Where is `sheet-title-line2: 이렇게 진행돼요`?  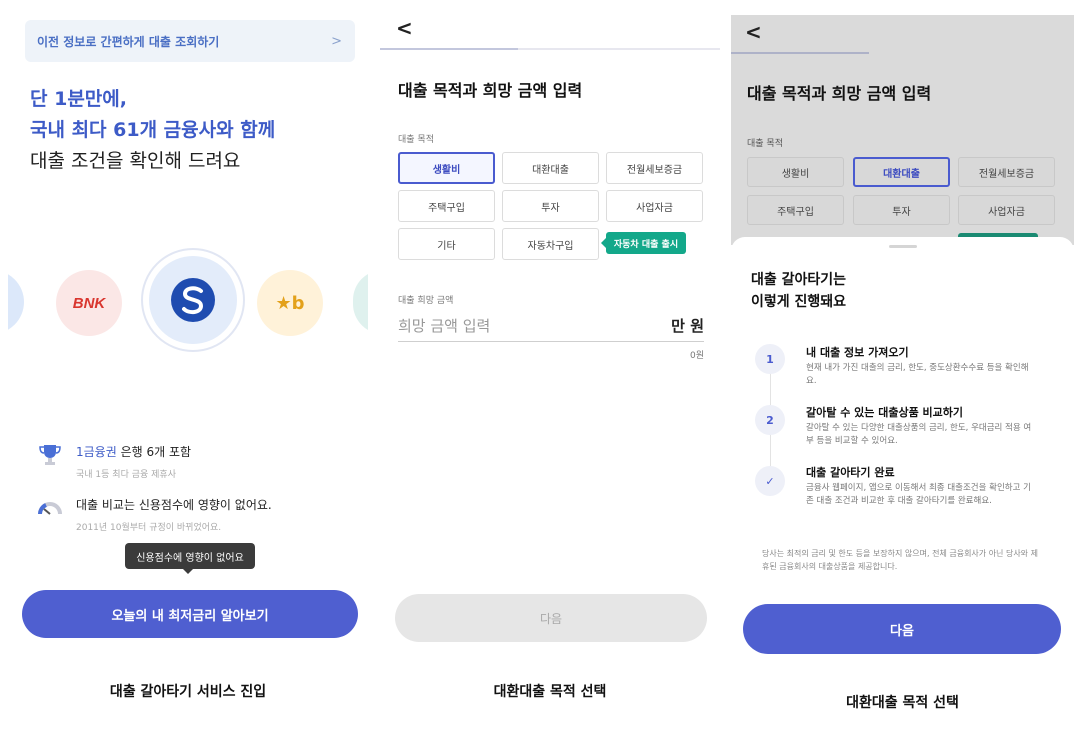 sheet-title-line2: 이렇게 진행돼요 is located at coordinates (799, 302).